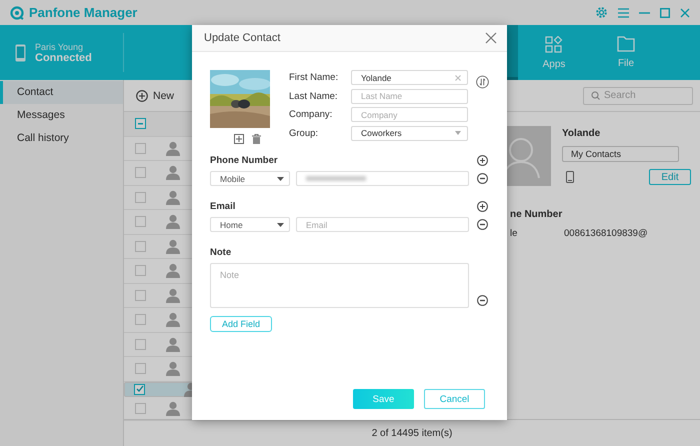 Image resolution: width=700 pixels, height=446 pixels. What do you see at coordinates (59, 47) in the screenshot?
I see `device-name: Paris Young` at bounding box center [59, 47].